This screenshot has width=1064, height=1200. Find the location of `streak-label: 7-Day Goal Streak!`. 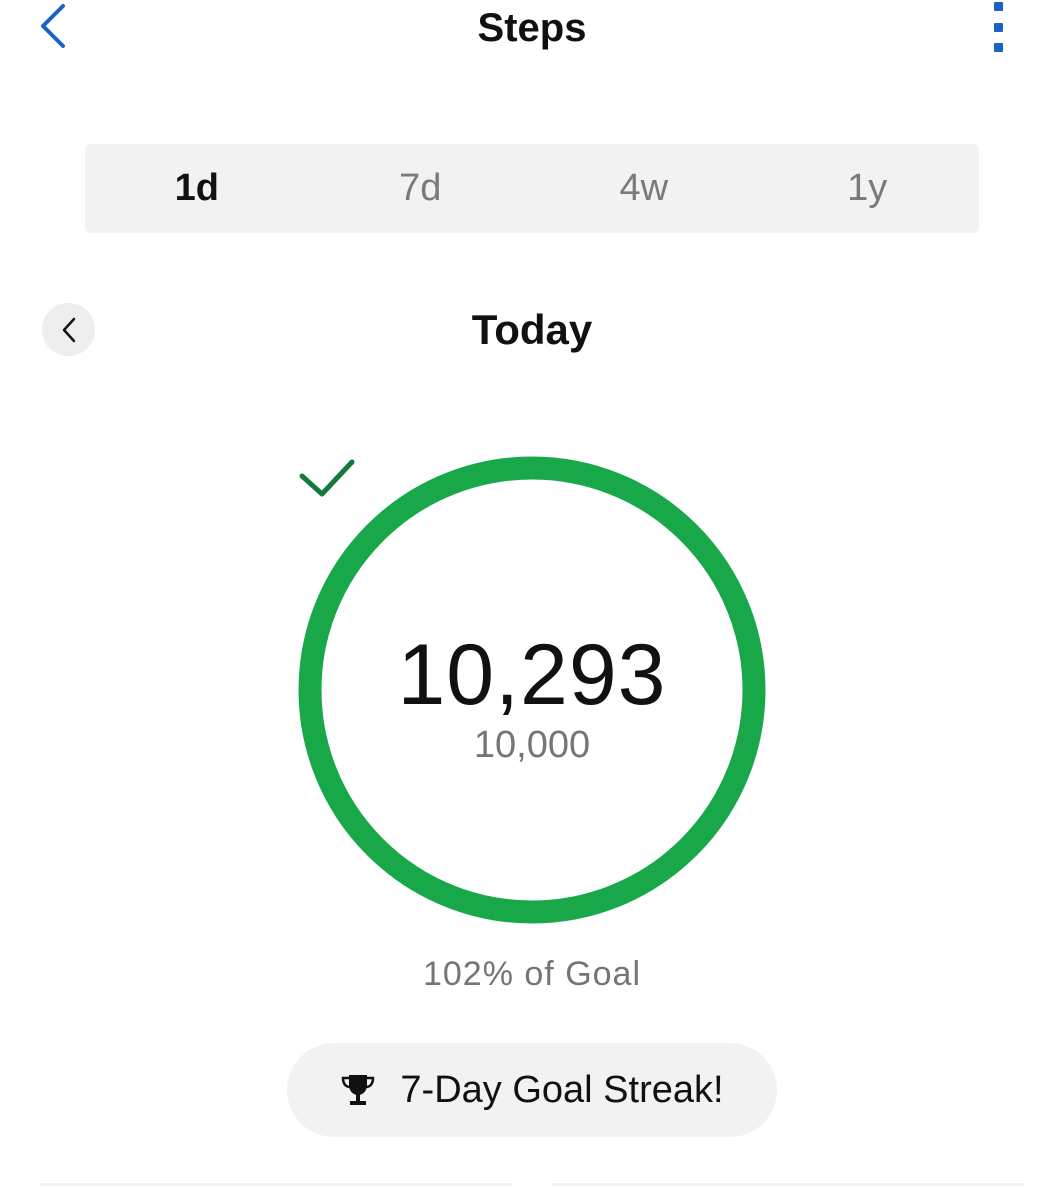

streak-label: 7-Day Goal Streak! is located at coordinates (562, 1089).